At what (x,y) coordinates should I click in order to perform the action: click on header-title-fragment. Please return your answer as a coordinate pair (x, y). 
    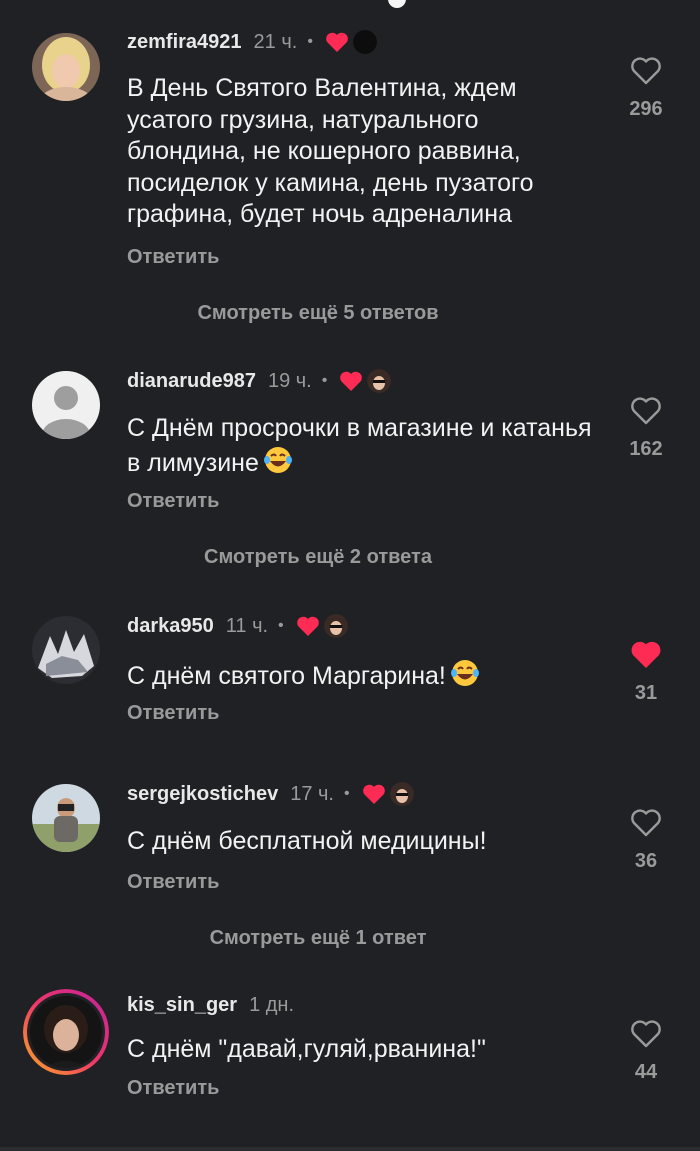
    Looking at the image, I should click on (397, 4).